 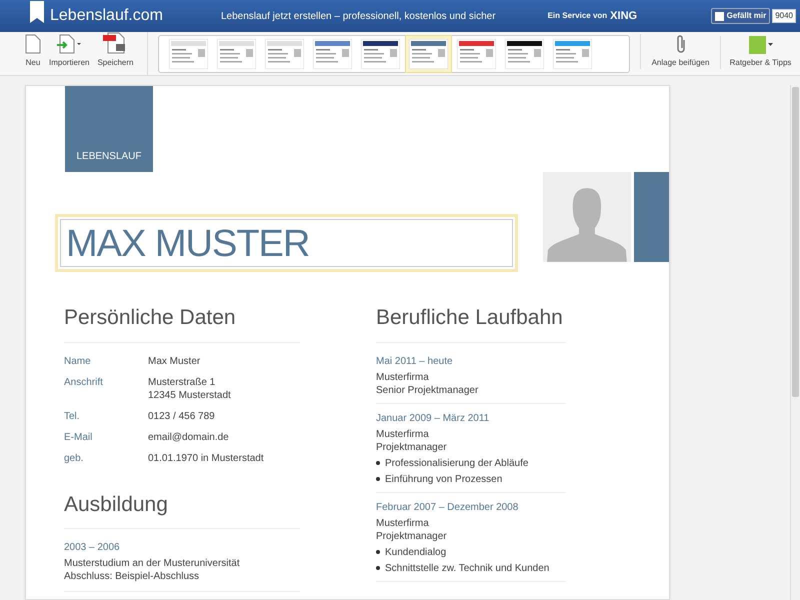 I want to click on scrollbar, so click(x=795, y=342).